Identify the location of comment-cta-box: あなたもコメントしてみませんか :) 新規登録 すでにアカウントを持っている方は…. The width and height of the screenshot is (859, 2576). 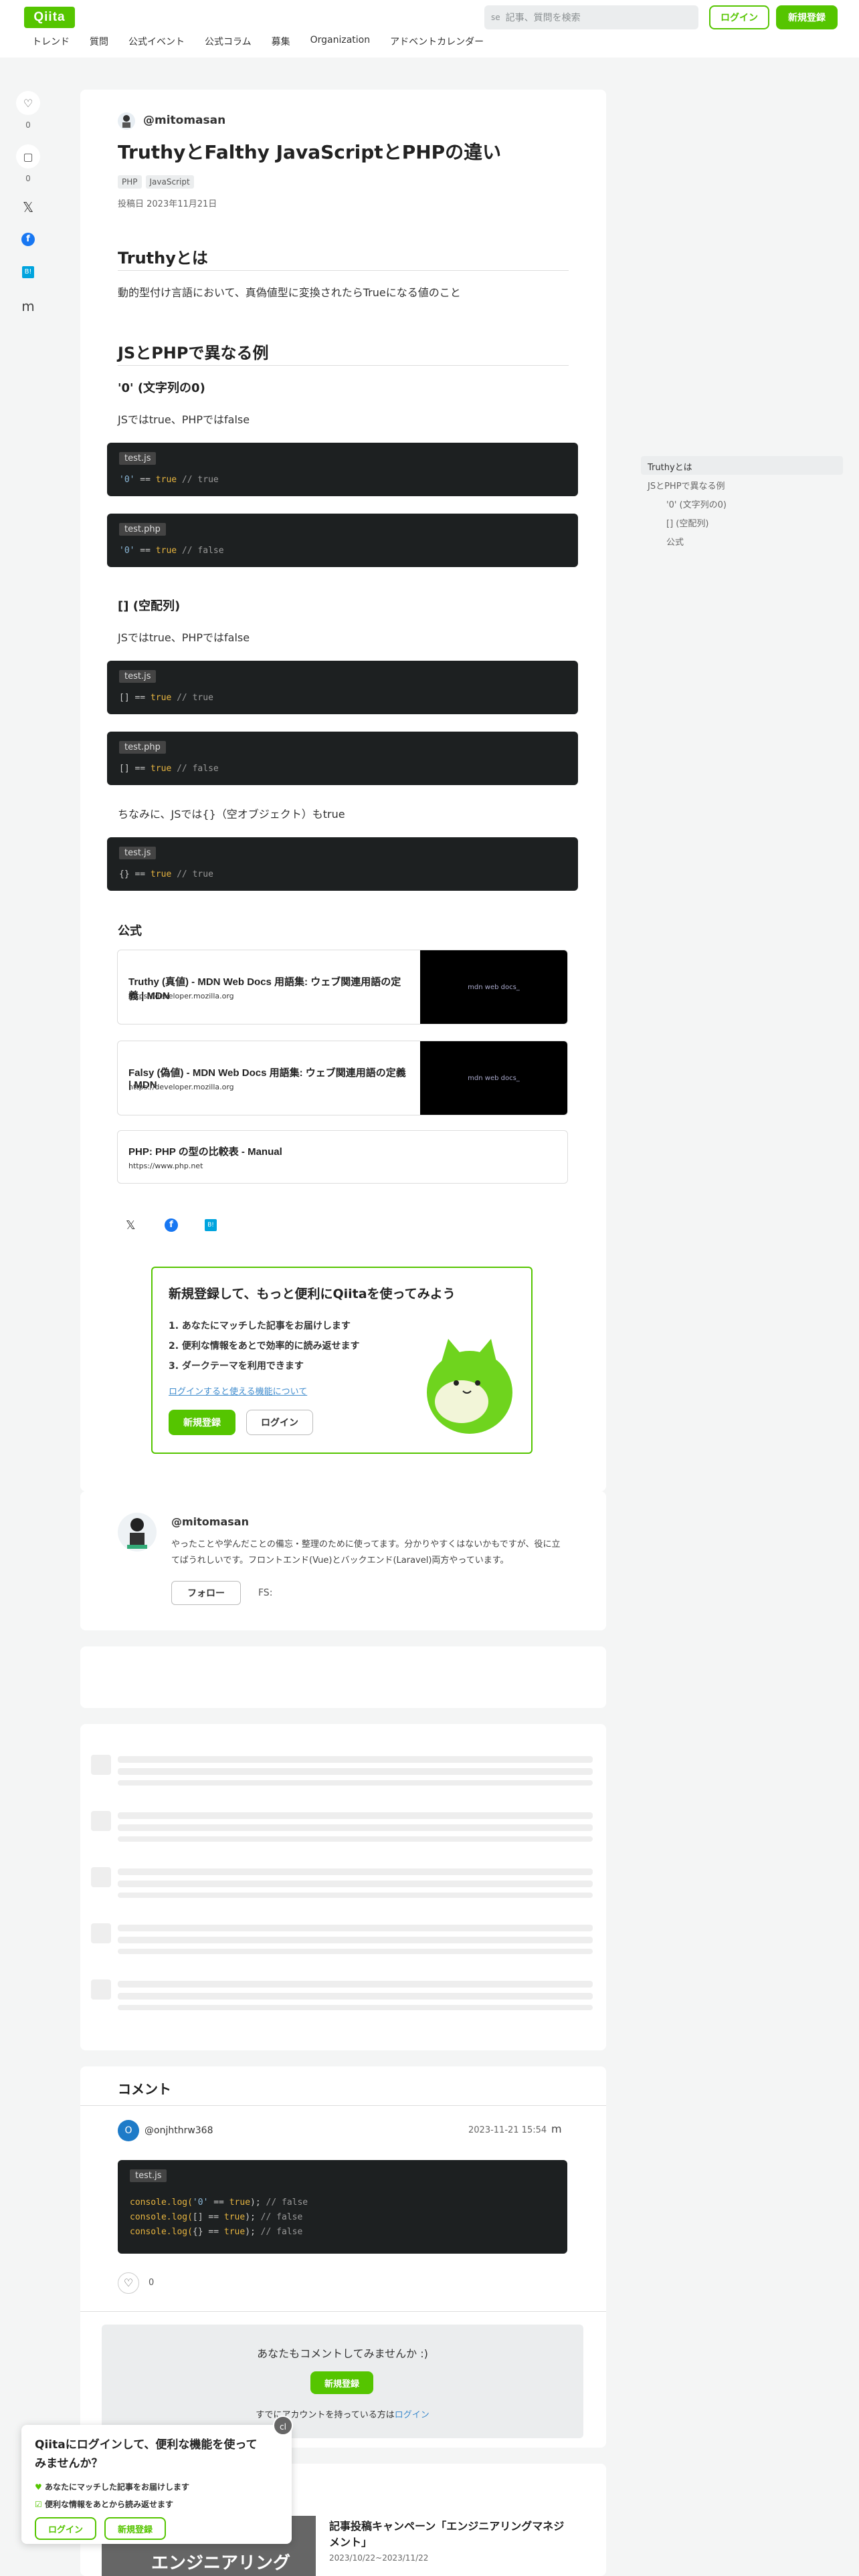
(342, 2381).